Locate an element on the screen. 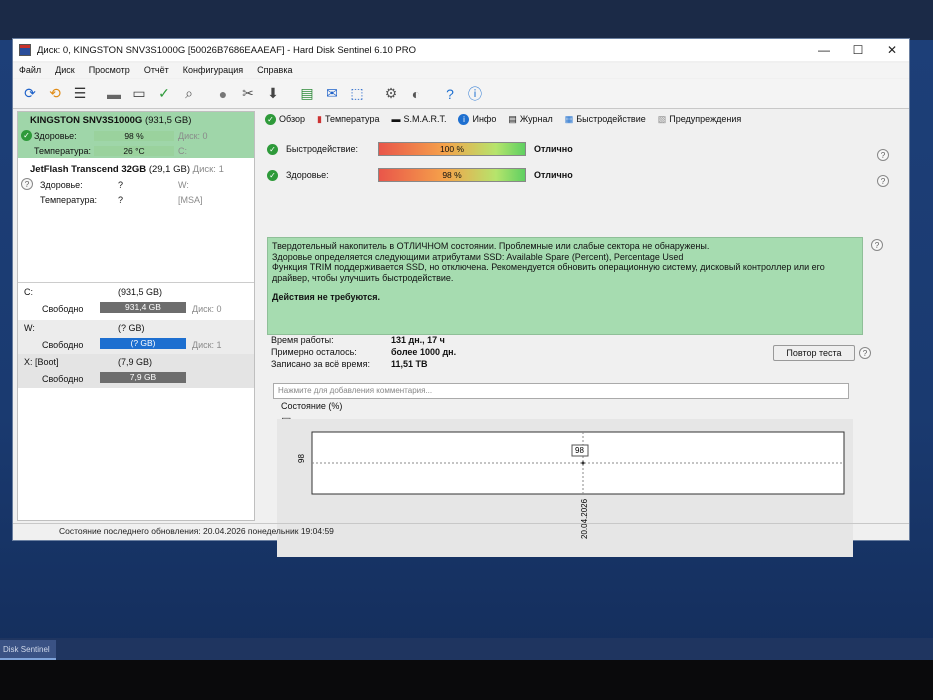 This screenshot has height=700, width=933. network-icon: ⬚ is located at coordinates (357, 94).